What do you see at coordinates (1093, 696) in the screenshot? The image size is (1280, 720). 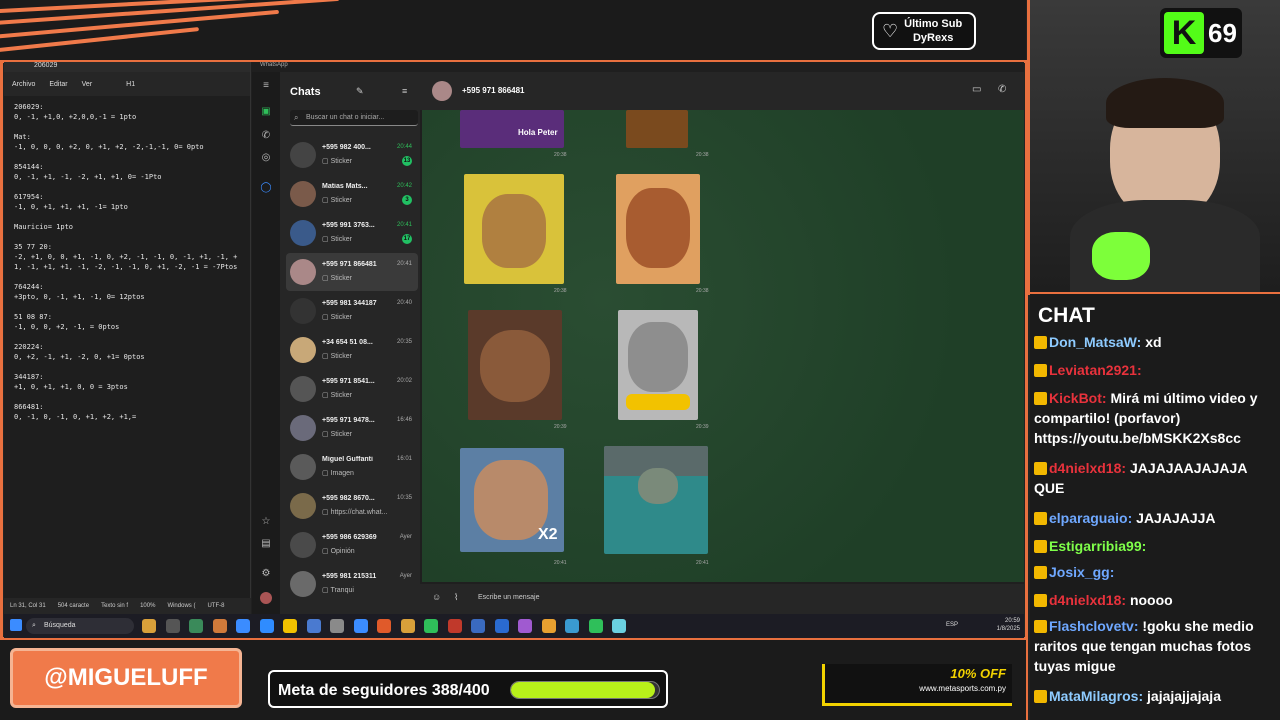 I see `chat-username: MataMilagros` at bounding box center [1093, 696].